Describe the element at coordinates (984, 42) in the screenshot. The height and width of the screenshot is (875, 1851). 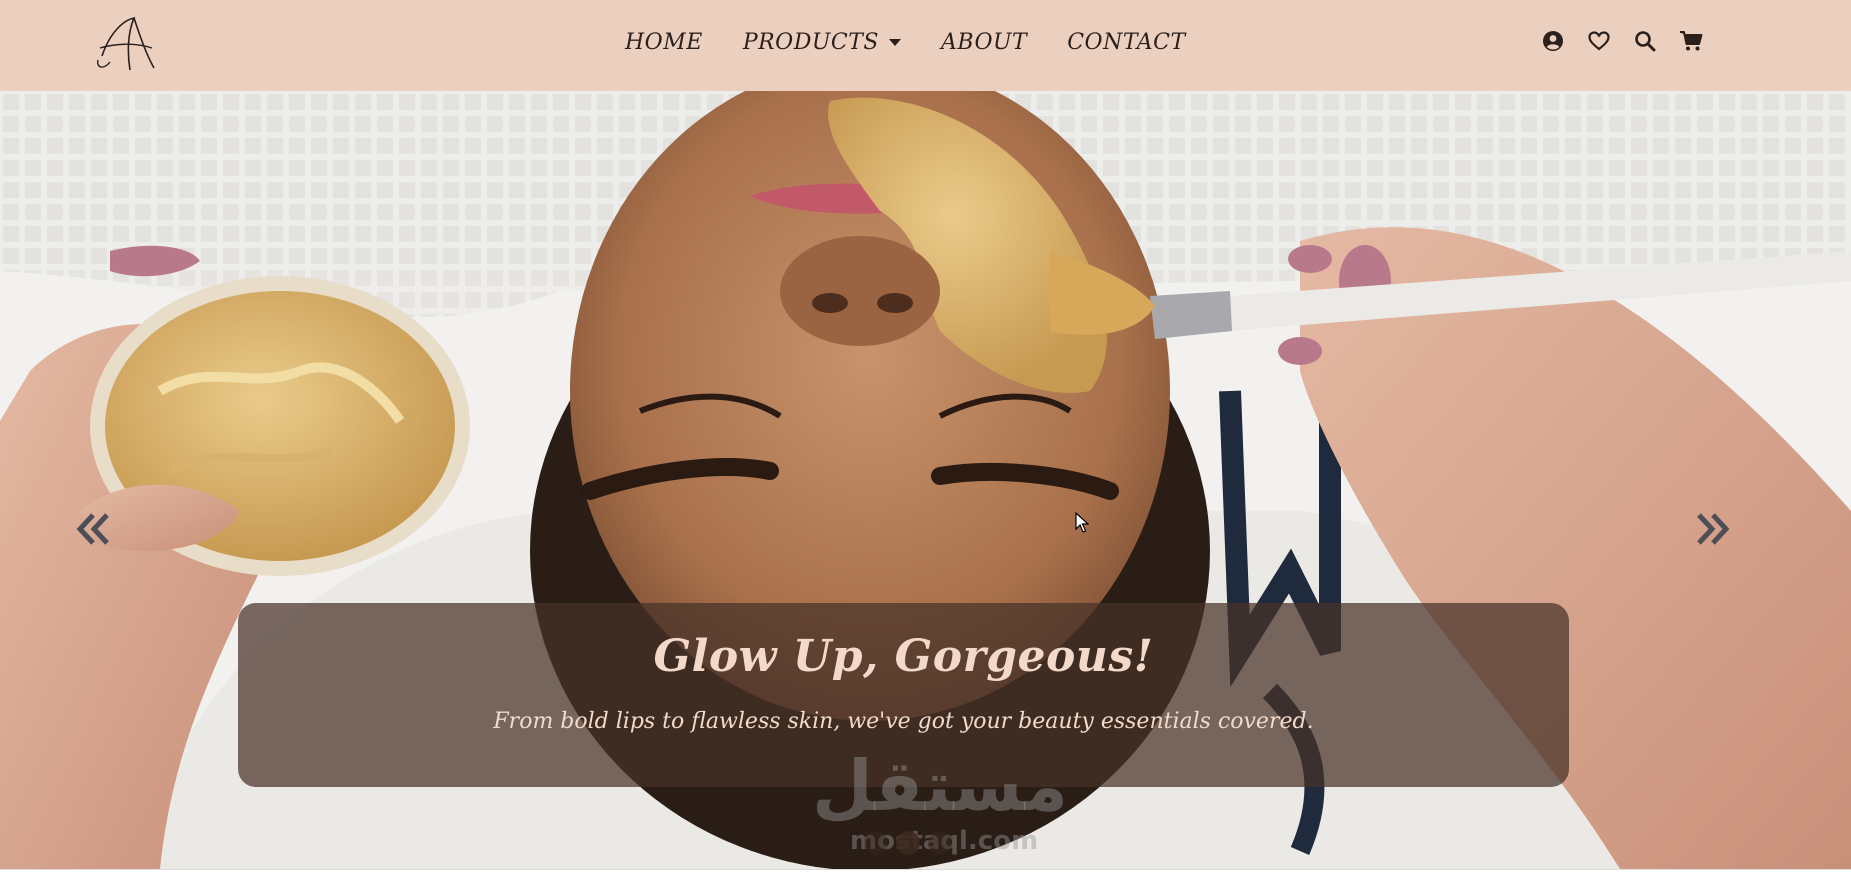
I see `nav-about-link: ABOUT` at that location.